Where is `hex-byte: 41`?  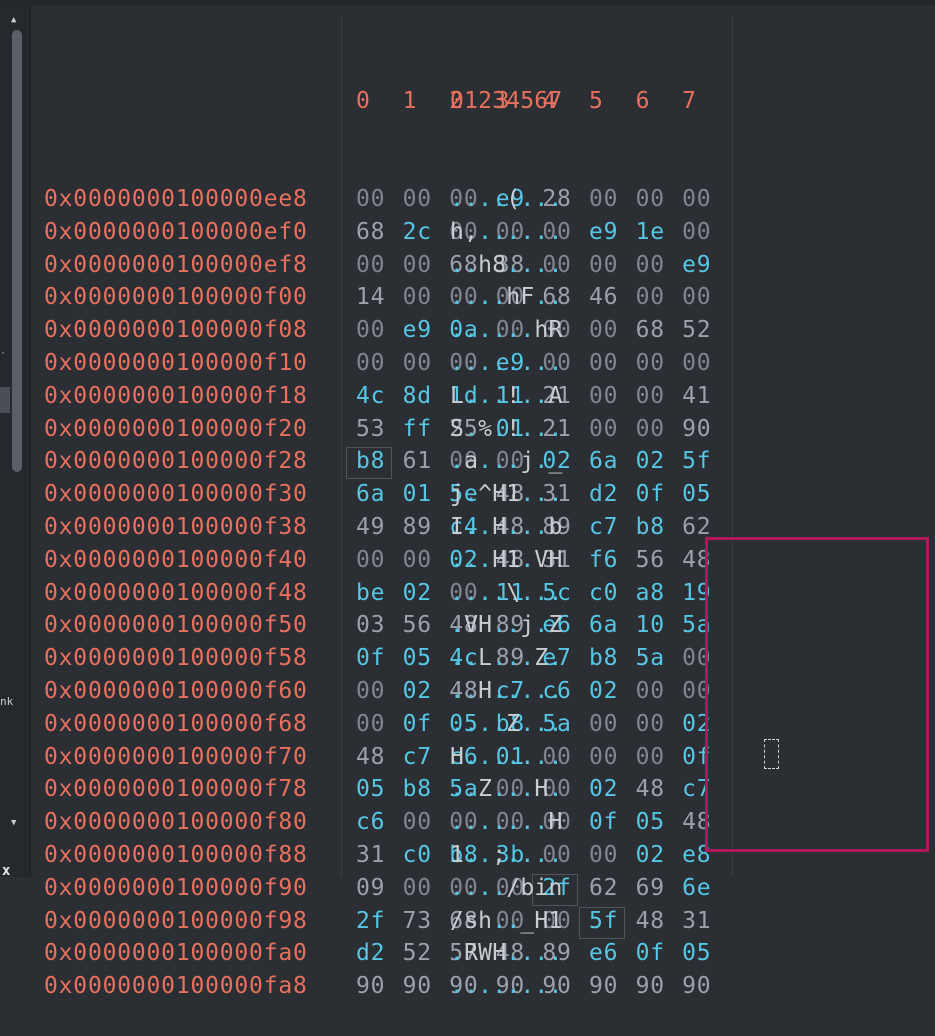 hex-byte: 41 is located at coordinates (705, 396).